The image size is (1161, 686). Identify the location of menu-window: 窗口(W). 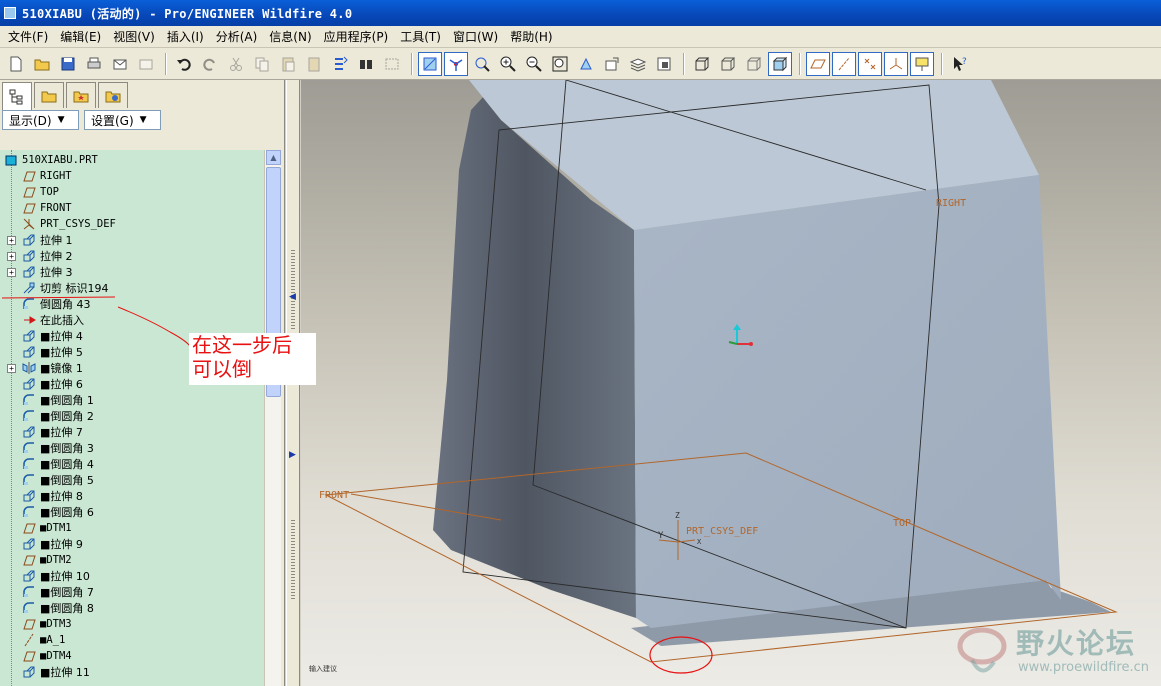
(475, 36).